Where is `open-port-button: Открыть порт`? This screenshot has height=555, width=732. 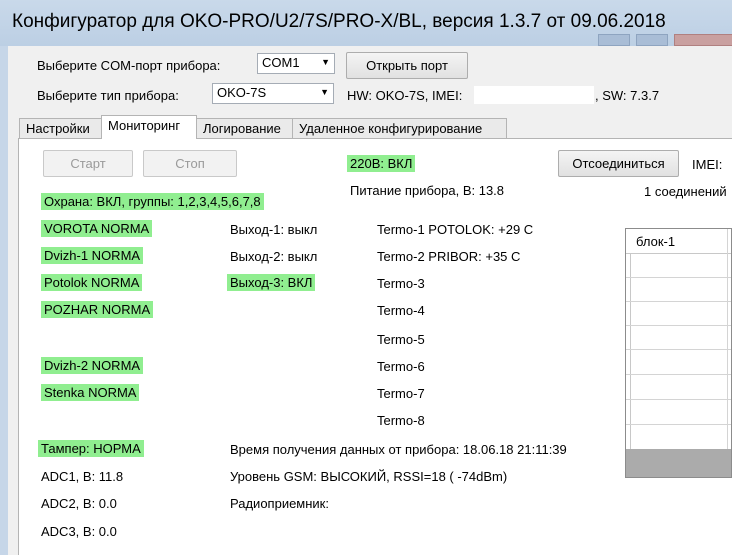 open-port-button: Открыть порт is located at coordinates (407, 65).